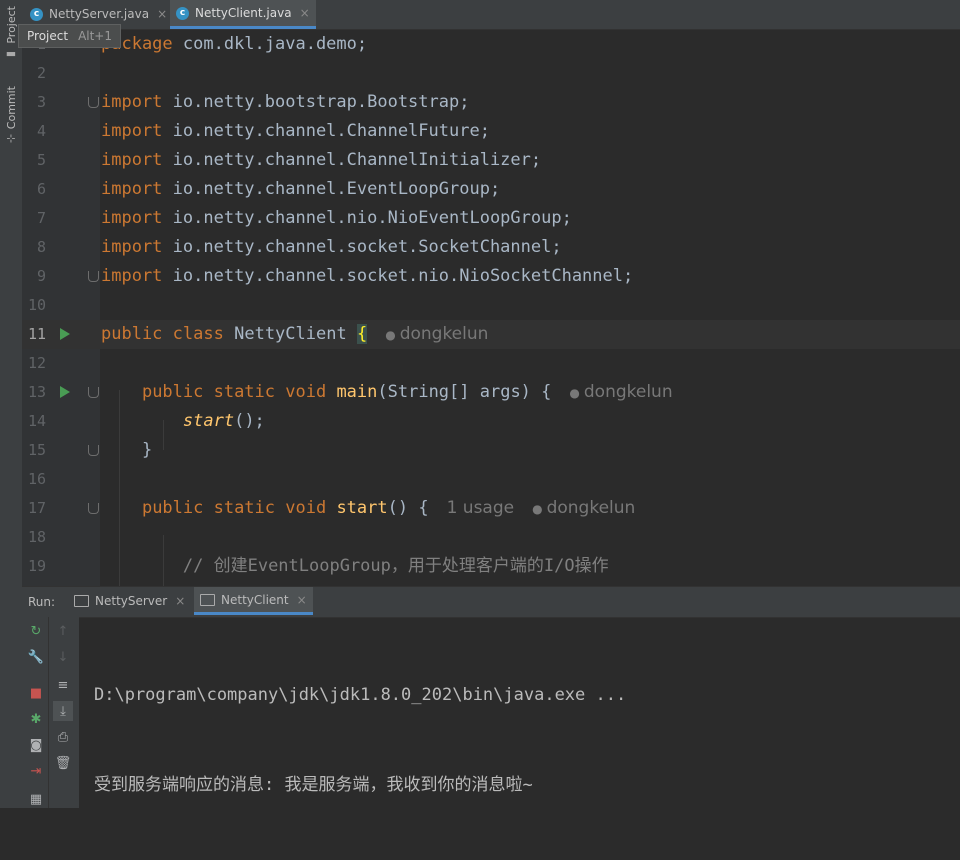 The width and height of the screenshot is (960, 860). I want to click on line-number: 14, so click(34, 421).